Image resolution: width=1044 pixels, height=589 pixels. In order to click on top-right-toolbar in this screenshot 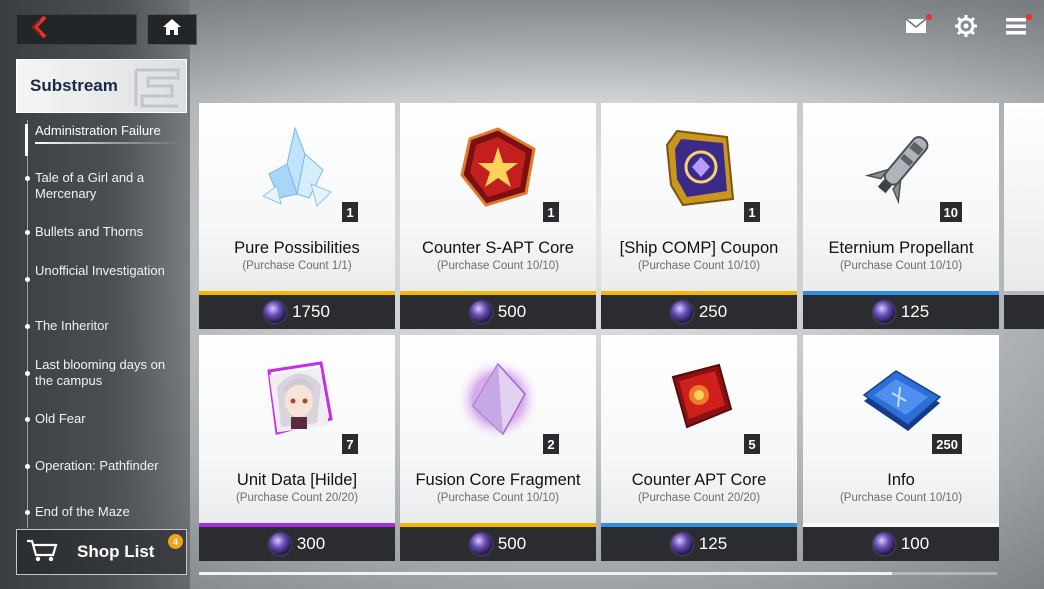, I will do `click(968, 28)`.